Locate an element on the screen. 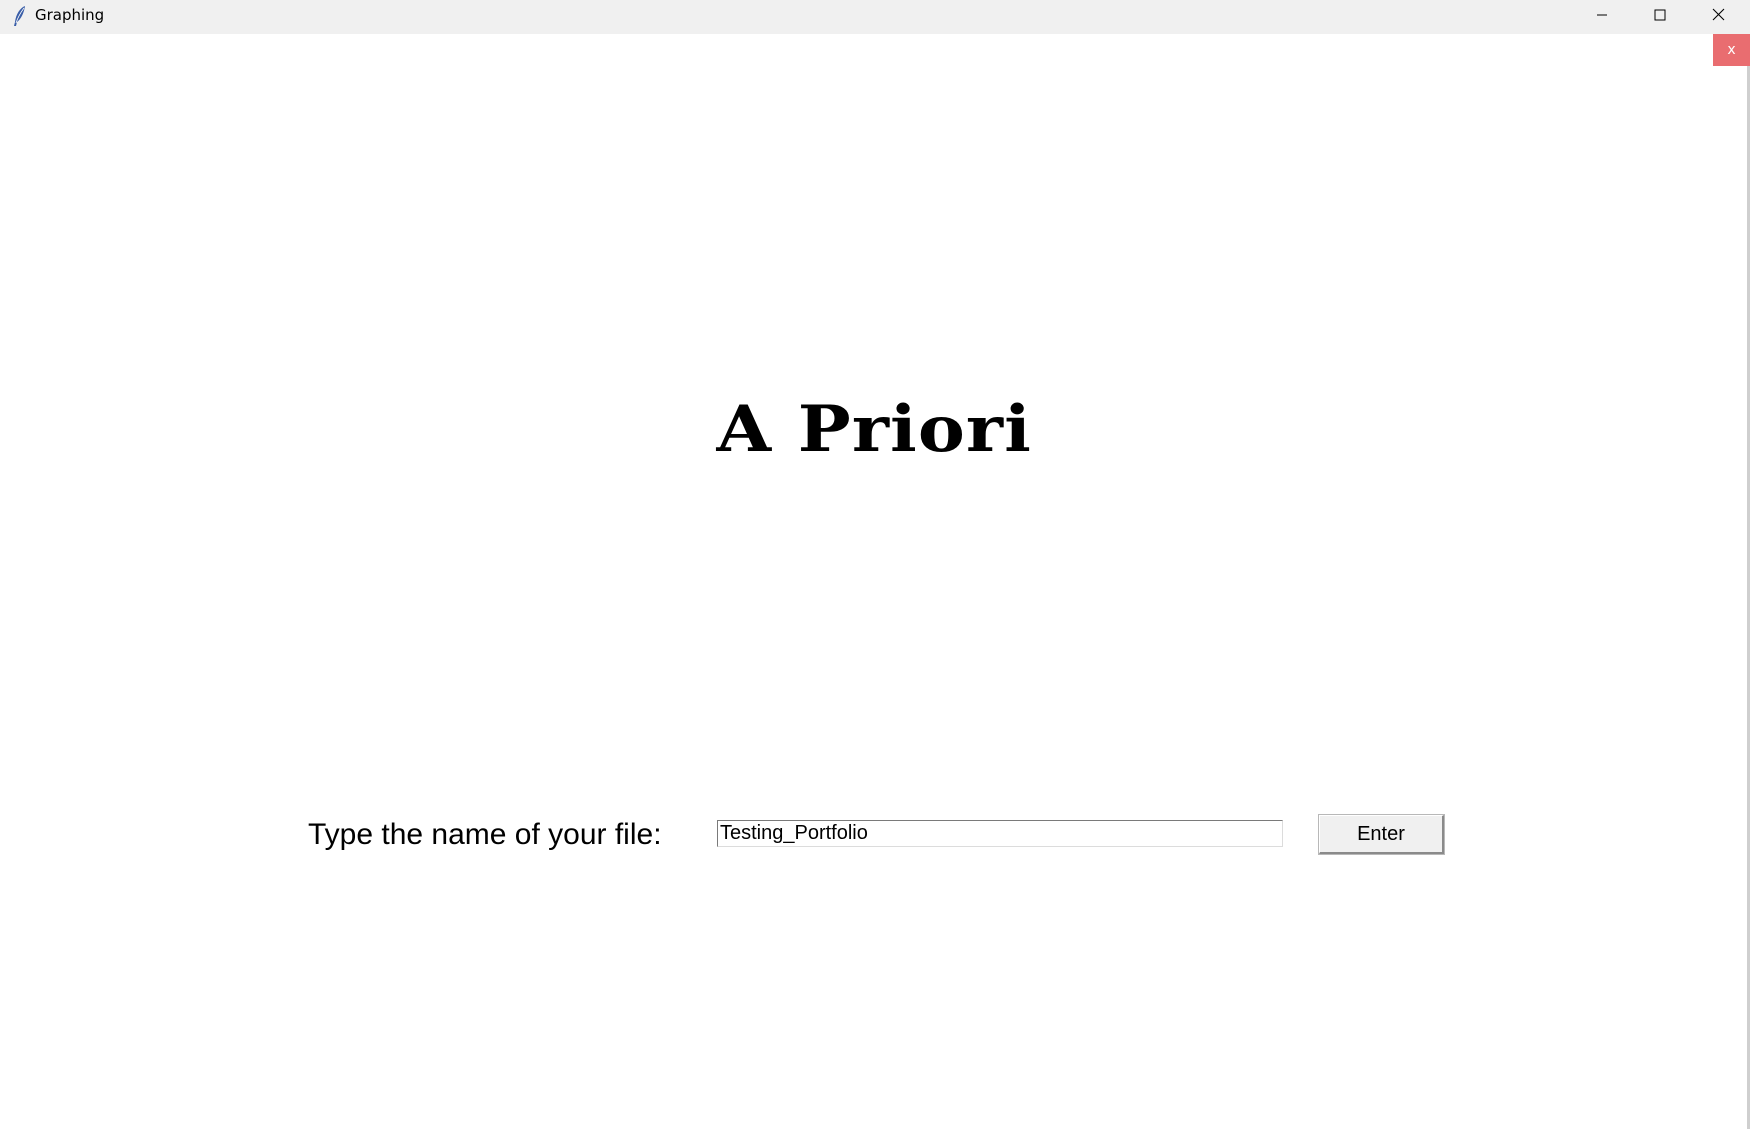 The height and width of the screenshot is (1129, 1750). maximize-icon is located at coordinates (1660, 15).